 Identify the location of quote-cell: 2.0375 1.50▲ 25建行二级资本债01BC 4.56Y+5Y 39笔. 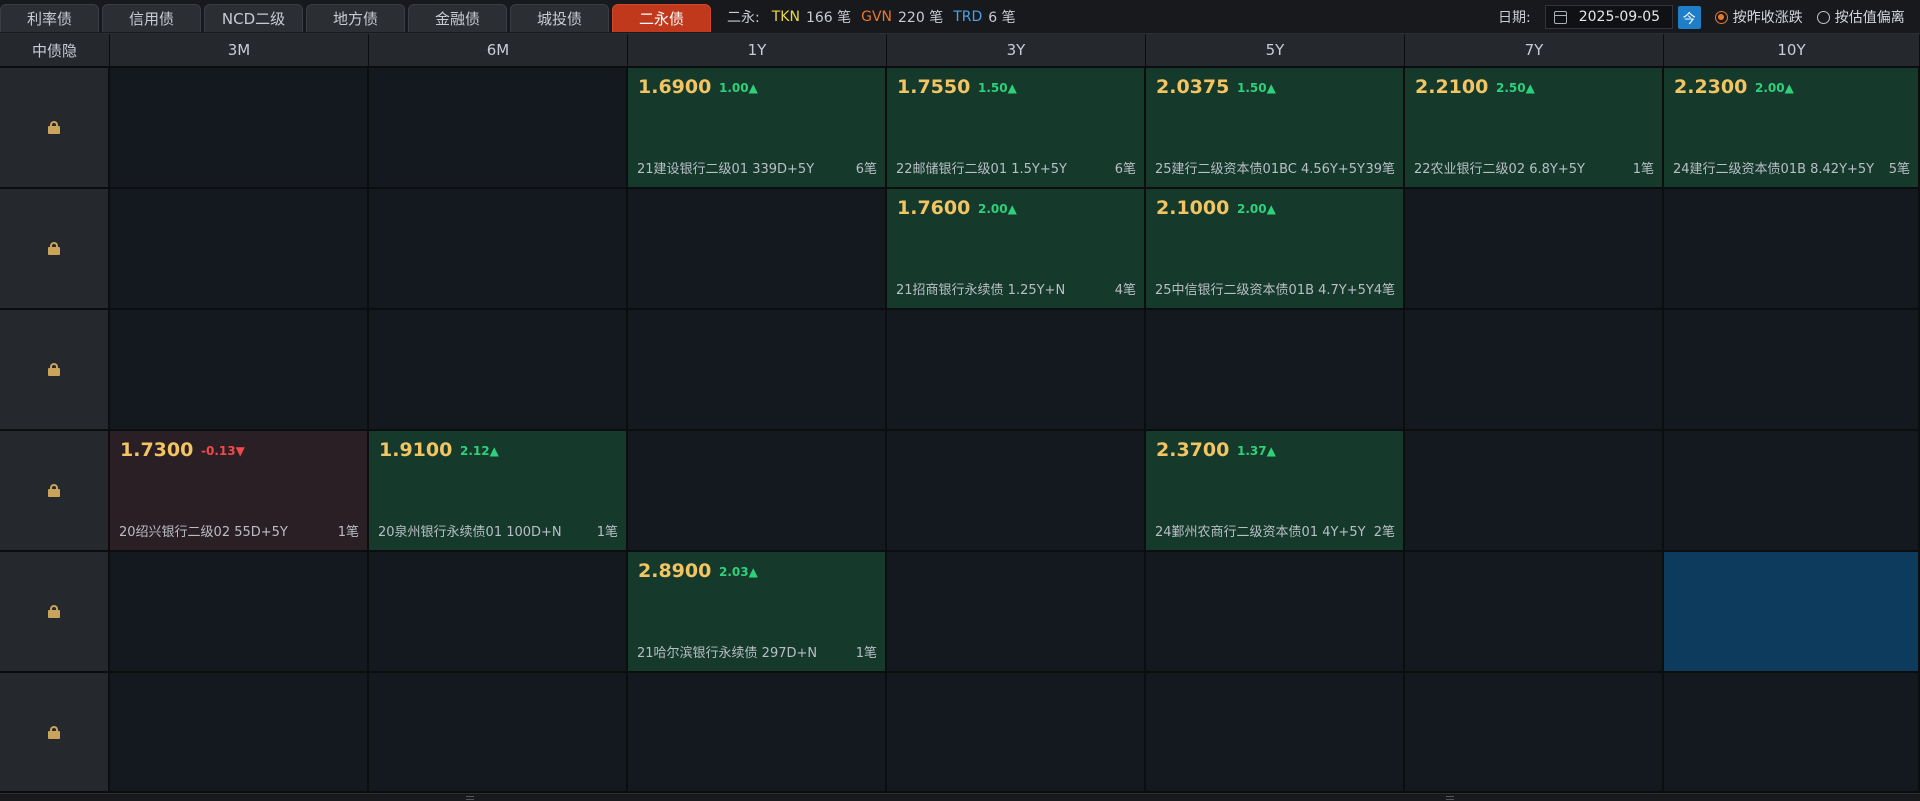
(1275, 128).